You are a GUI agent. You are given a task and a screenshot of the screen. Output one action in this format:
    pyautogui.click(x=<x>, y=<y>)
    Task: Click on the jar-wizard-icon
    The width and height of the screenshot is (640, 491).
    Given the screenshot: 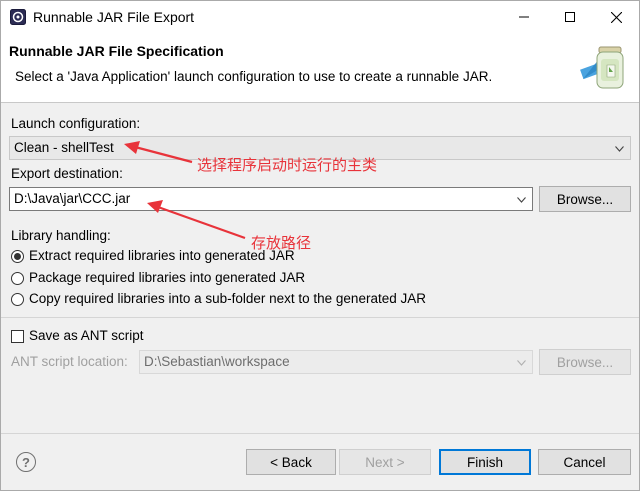 What is the action you would take?
    pyautogui.click(x=605, y=68)
    